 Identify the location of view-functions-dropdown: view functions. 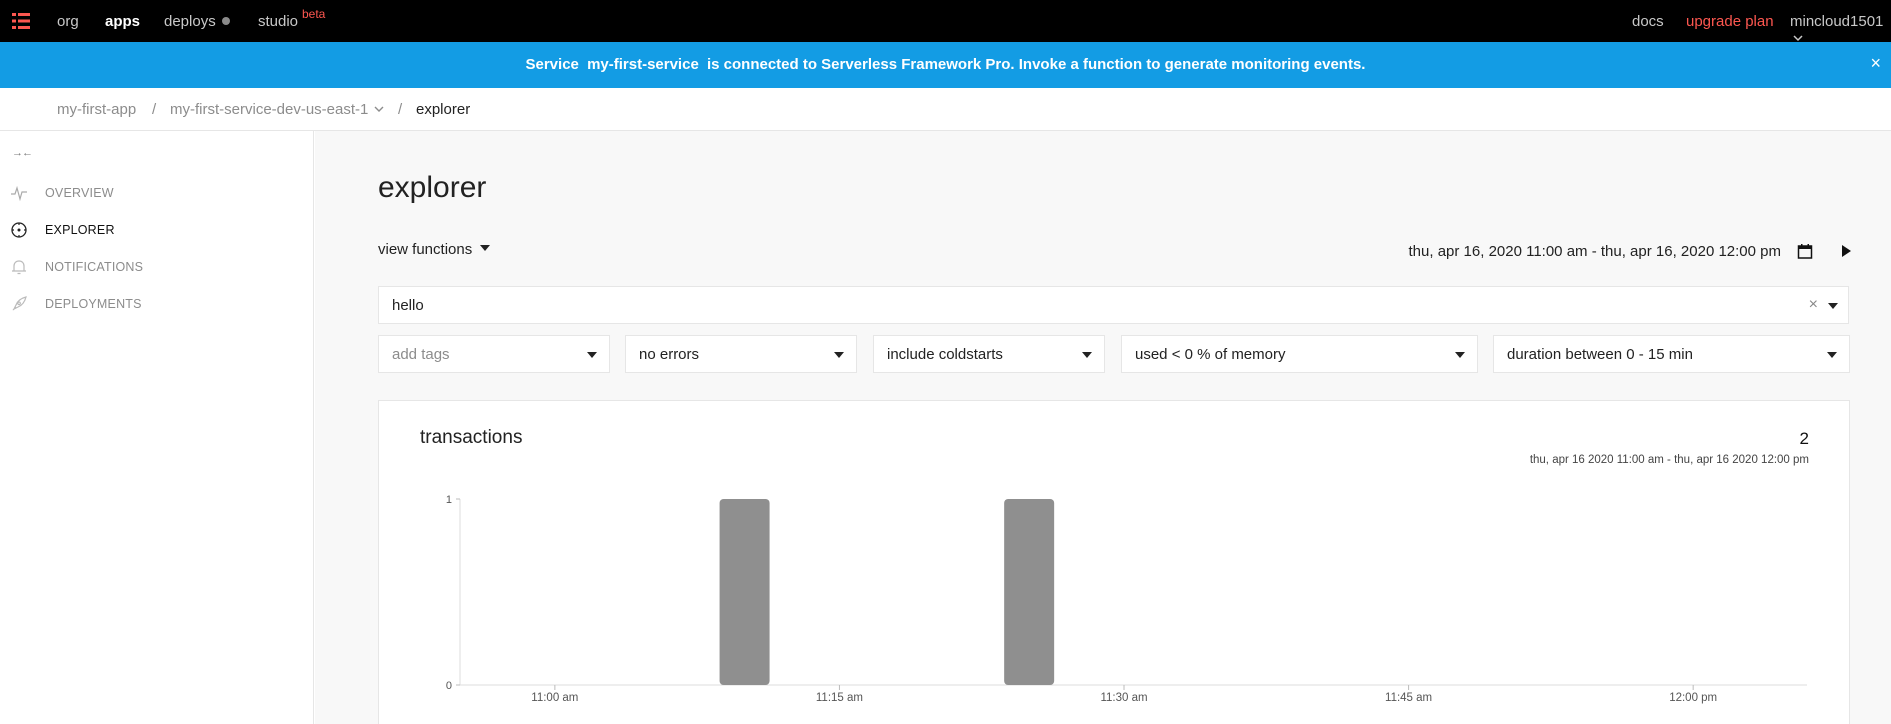
(434, 249).